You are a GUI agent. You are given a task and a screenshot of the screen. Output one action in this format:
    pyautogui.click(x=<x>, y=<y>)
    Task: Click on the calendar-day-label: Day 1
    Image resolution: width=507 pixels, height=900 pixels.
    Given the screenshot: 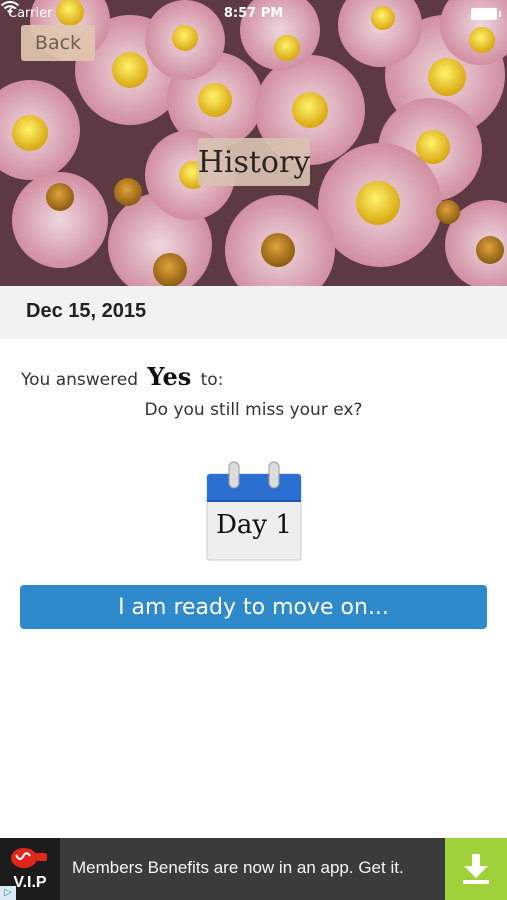 What is the action you would take?
    pyautogui.click(x=254, y=525)
    